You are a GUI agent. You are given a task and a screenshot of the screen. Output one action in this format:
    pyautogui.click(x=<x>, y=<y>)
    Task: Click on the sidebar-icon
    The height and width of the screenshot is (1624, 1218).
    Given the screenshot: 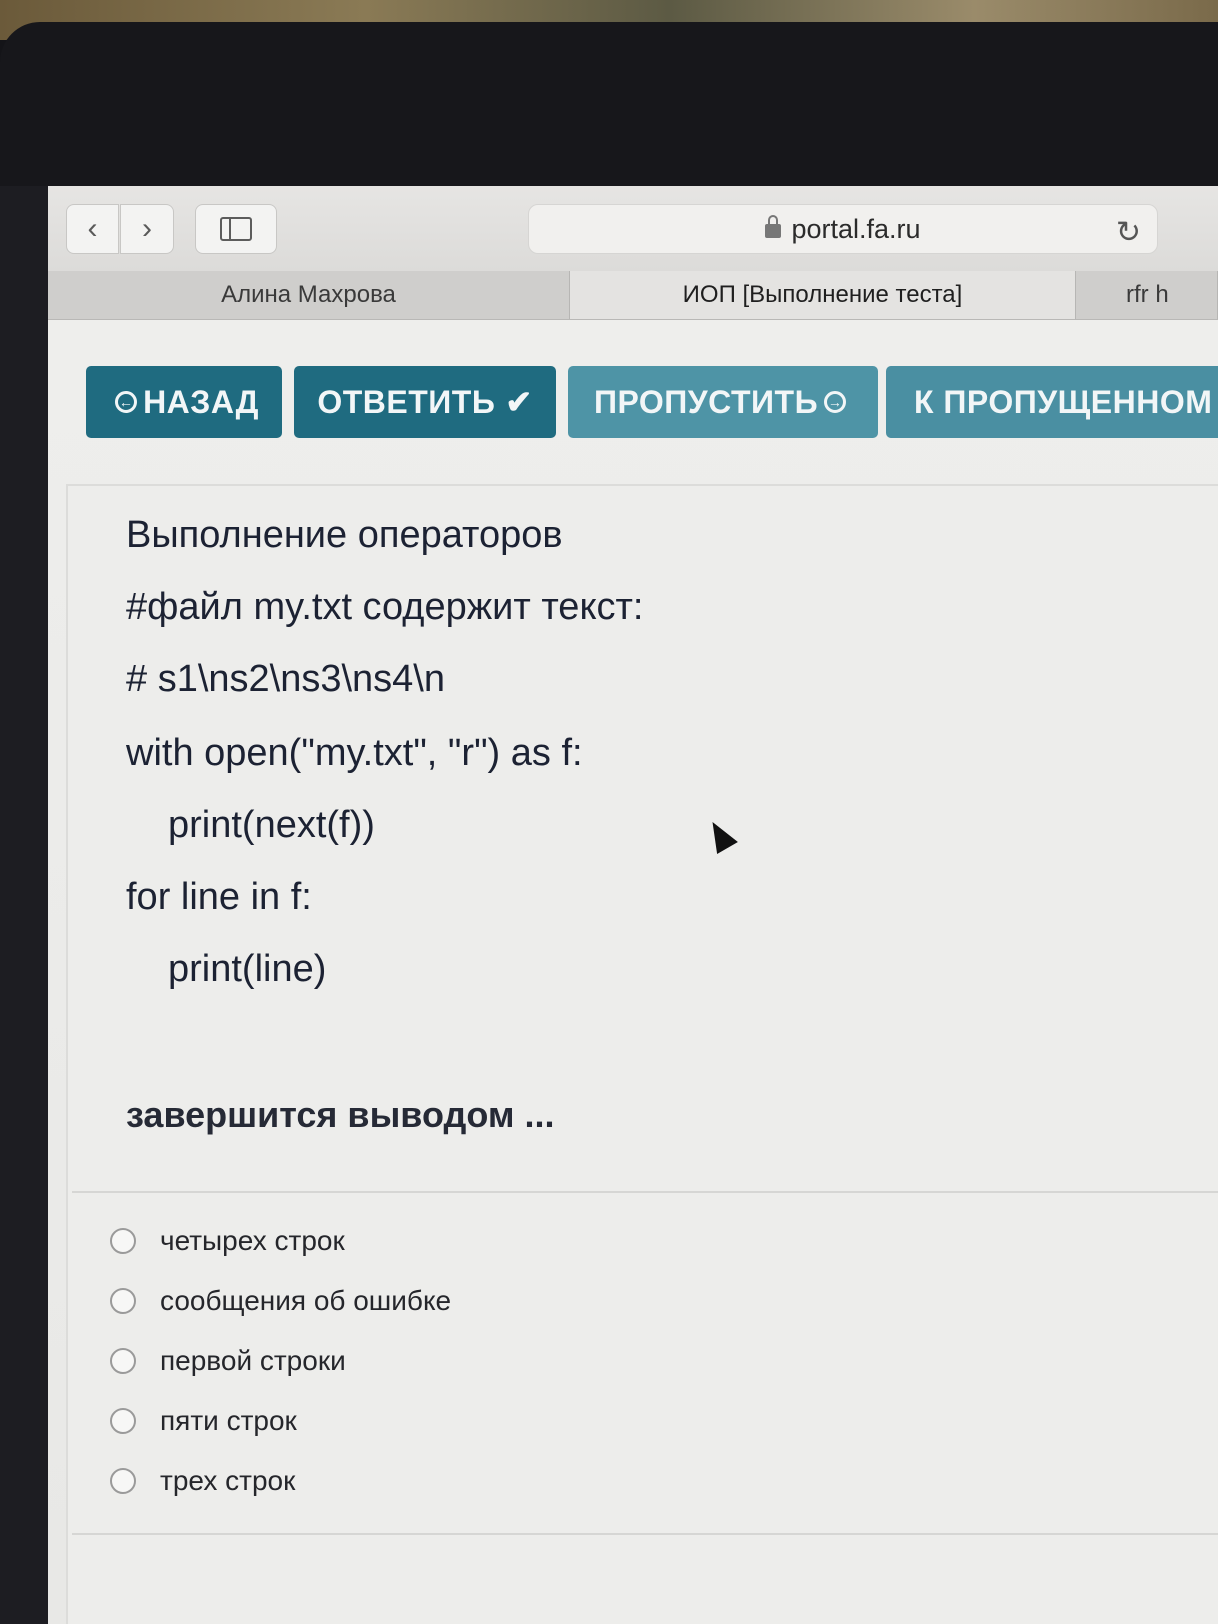 What is the action you would take?
    pyautogui.click(x=236, y=229)
    